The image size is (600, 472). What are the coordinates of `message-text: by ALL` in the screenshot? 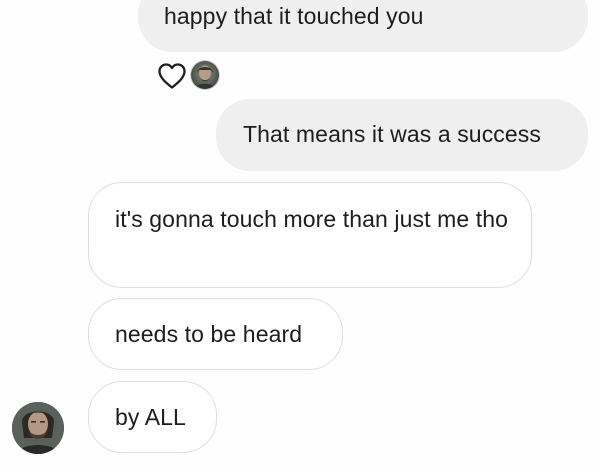 It's located at (150, 417).